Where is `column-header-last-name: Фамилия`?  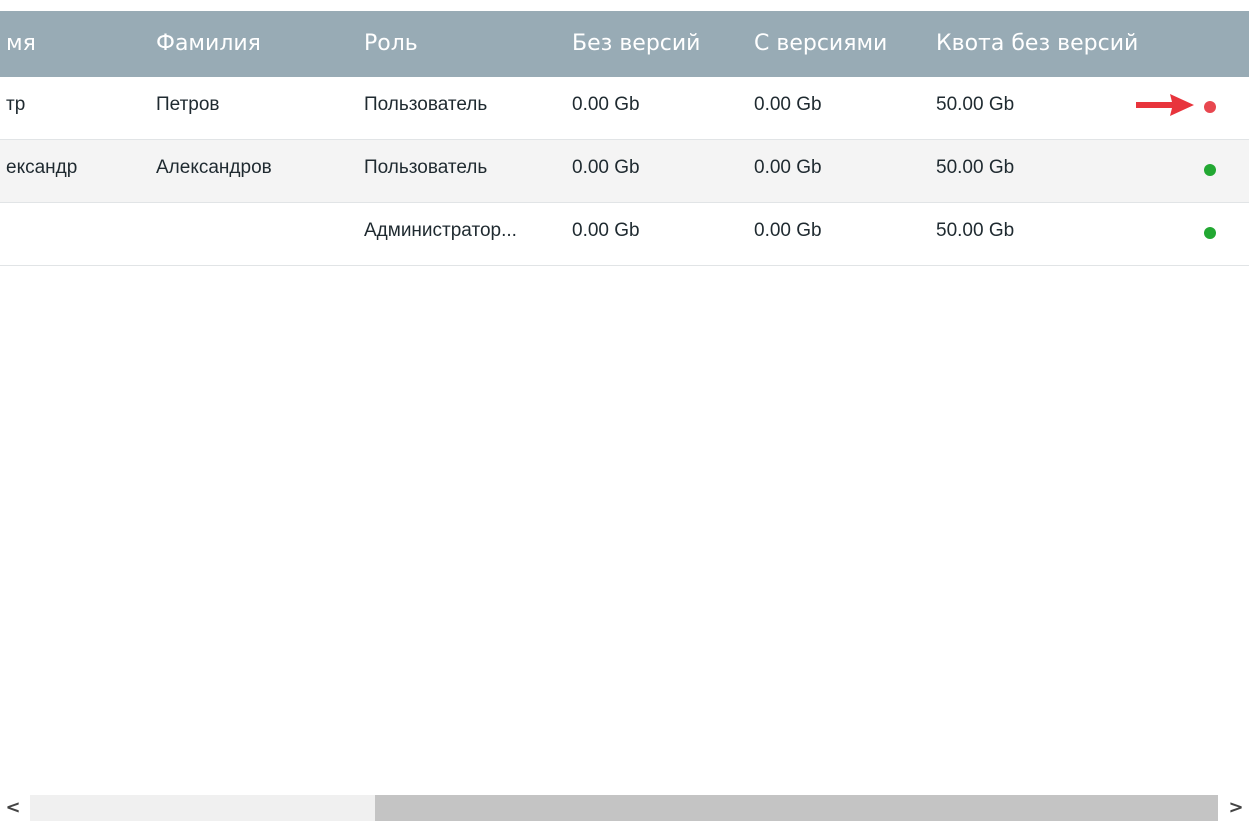 column-header-last-name: Фамилия is located at coordinates (208, 44).